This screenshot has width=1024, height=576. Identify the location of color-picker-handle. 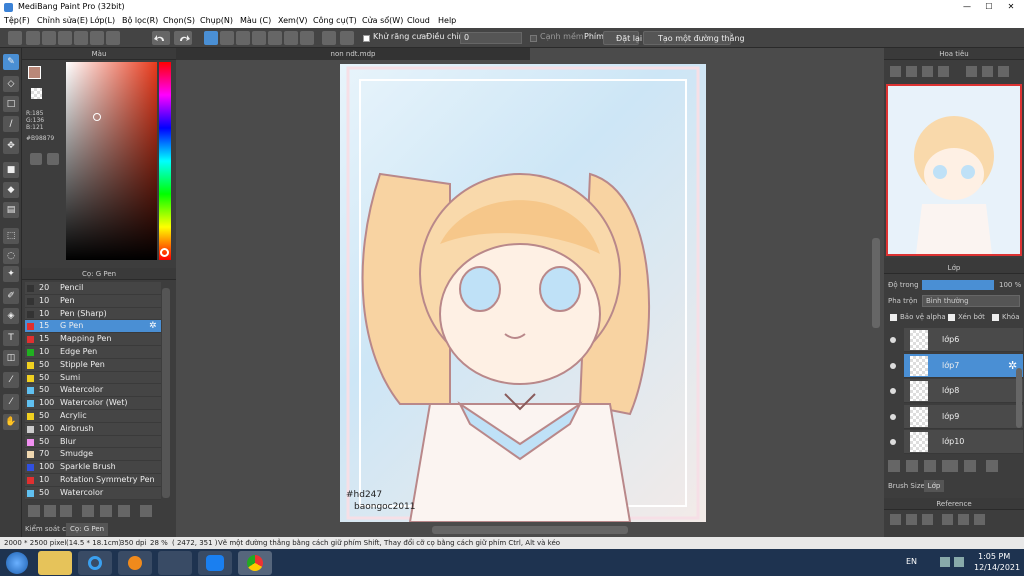
(97, 117).